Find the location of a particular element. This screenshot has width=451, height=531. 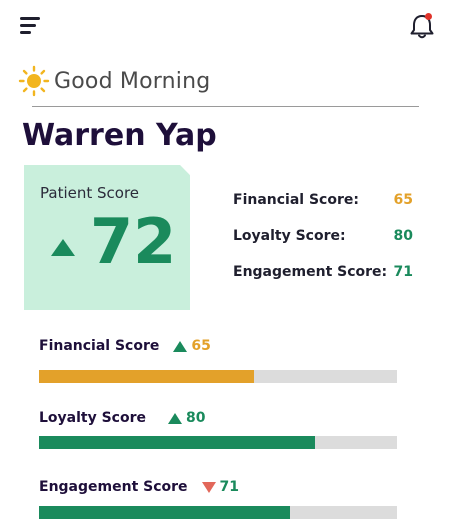

summary-row-financial: Financial Score: 65 is located at coordinates (323, 202).